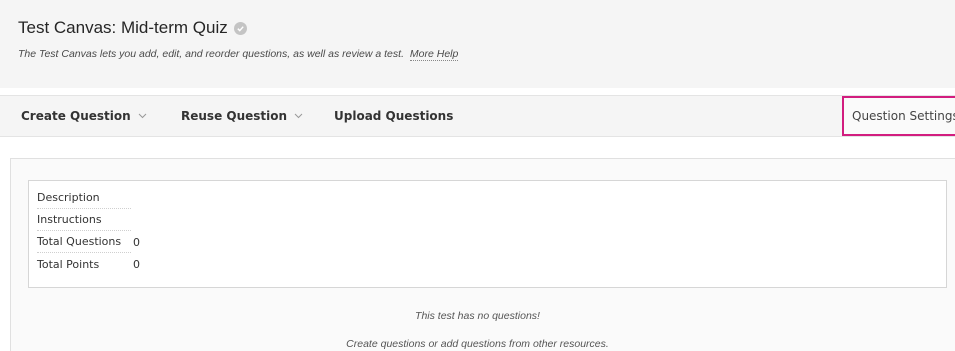  I want to click on info-row-total-questions: Total Questions 0, so click(88, 242).